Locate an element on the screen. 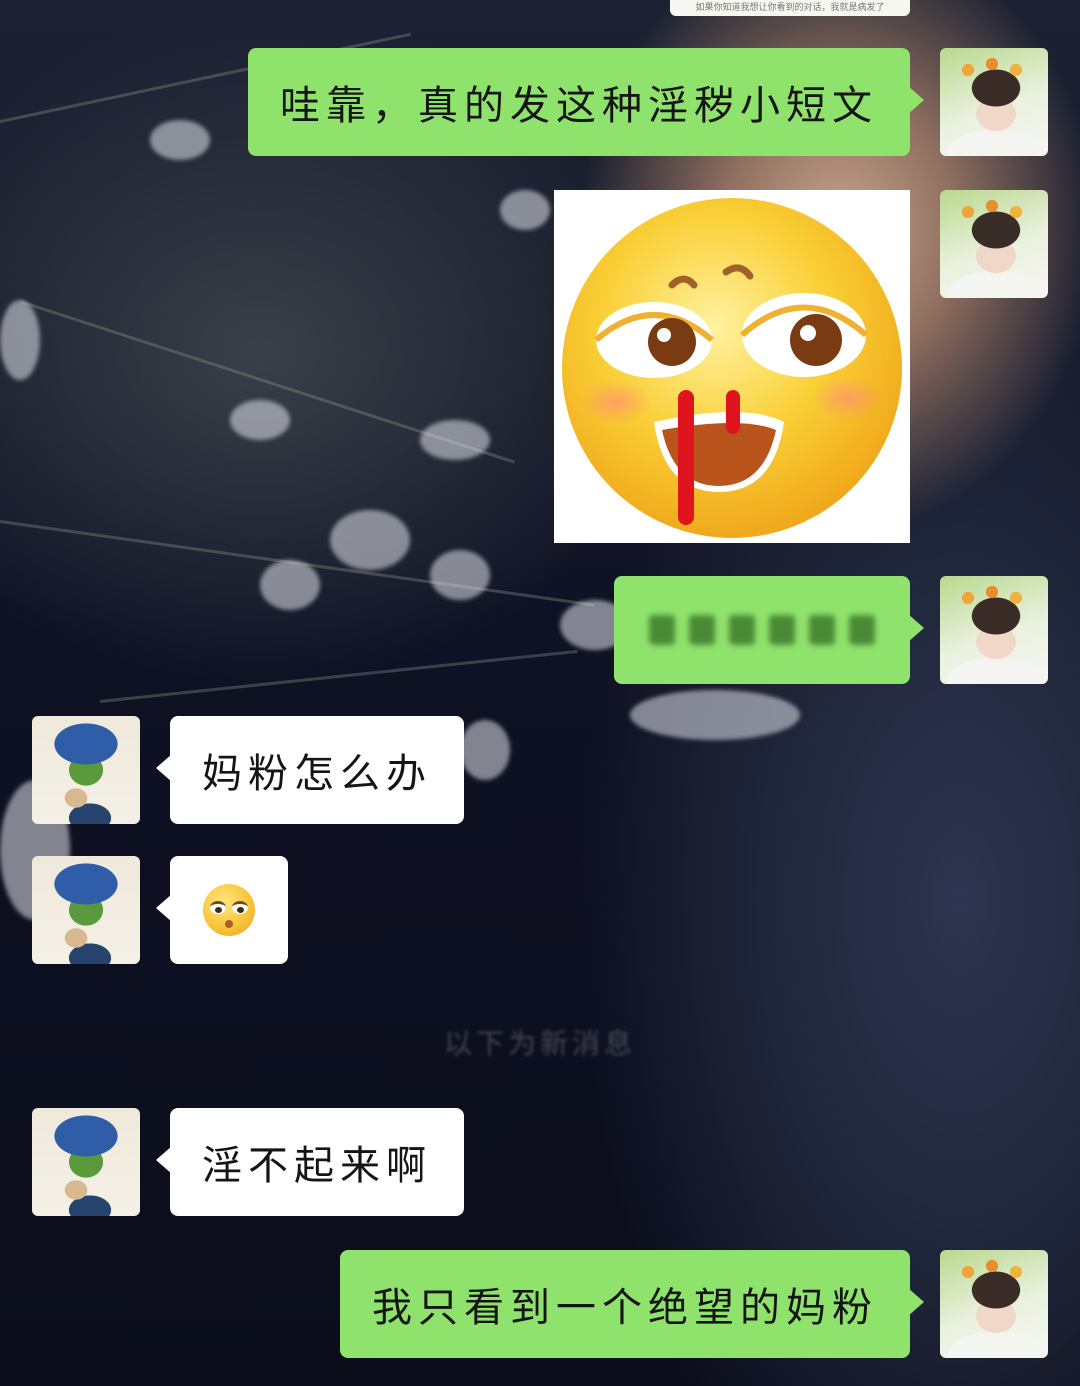 This screenshot has height=1386, width=1080. message-bubble: 淫不起来啊 is located at coordinates (310, 1162).